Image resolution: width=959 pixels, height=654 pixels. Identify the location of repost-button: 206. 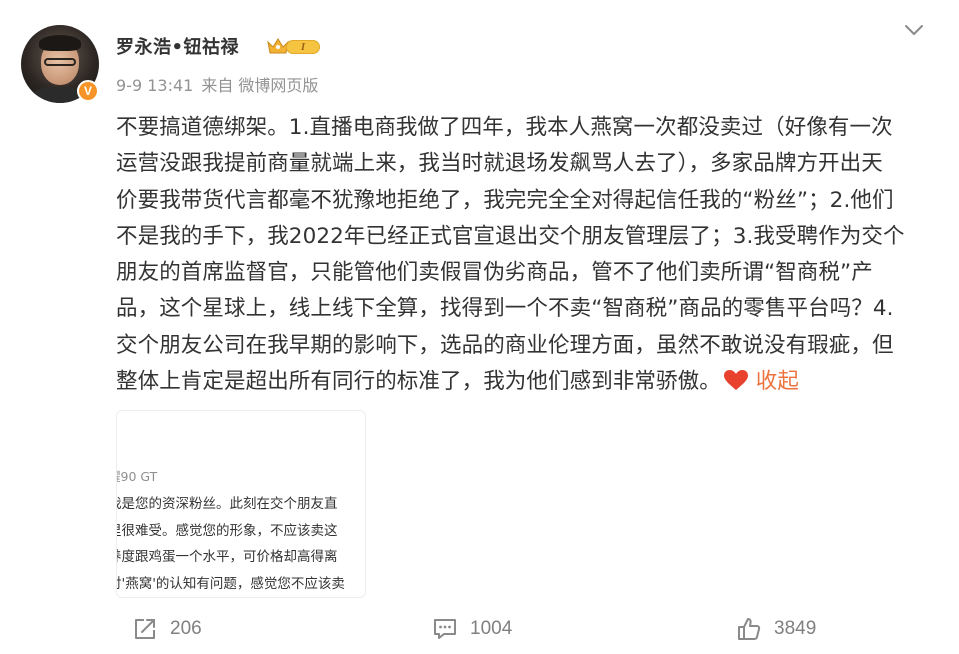
(167, 629).